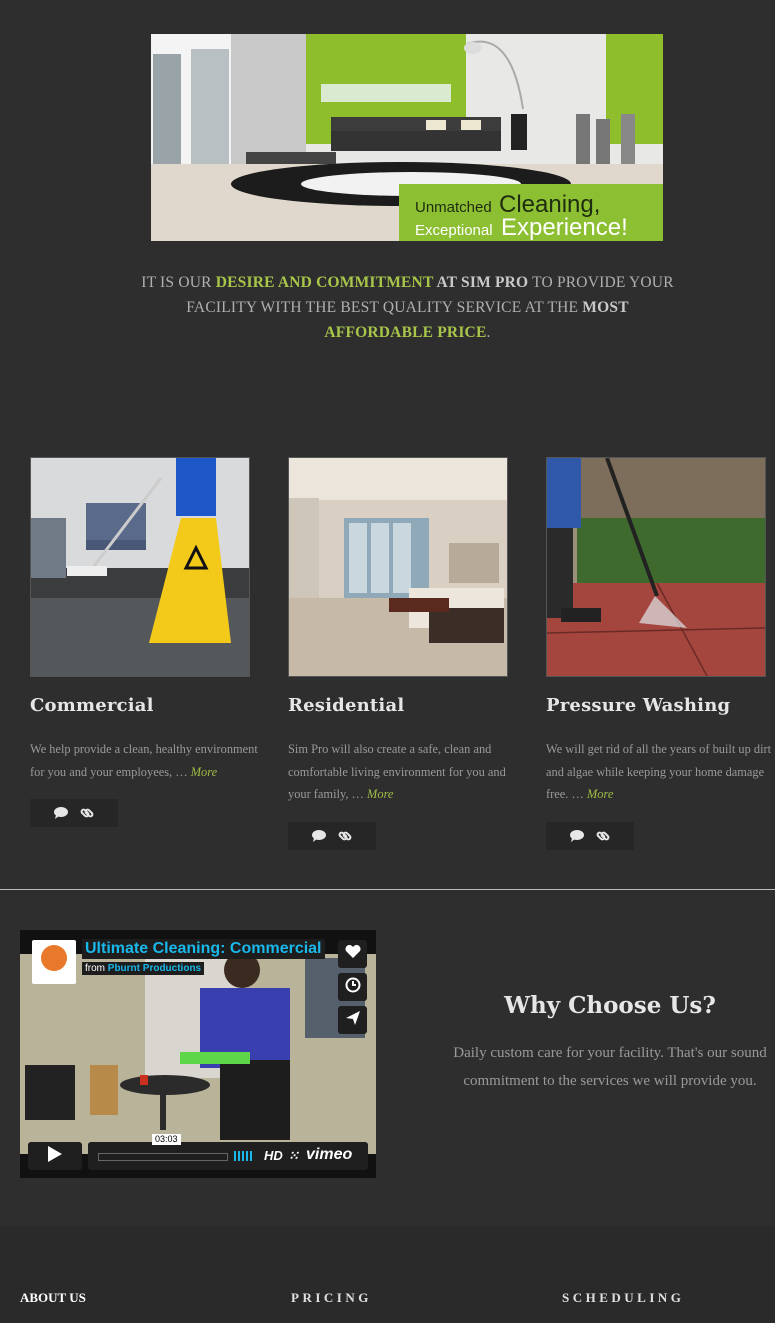 The image size is (775, 1323). I want to click on footer-about-us: ABOUT US, so click(53, 1298).